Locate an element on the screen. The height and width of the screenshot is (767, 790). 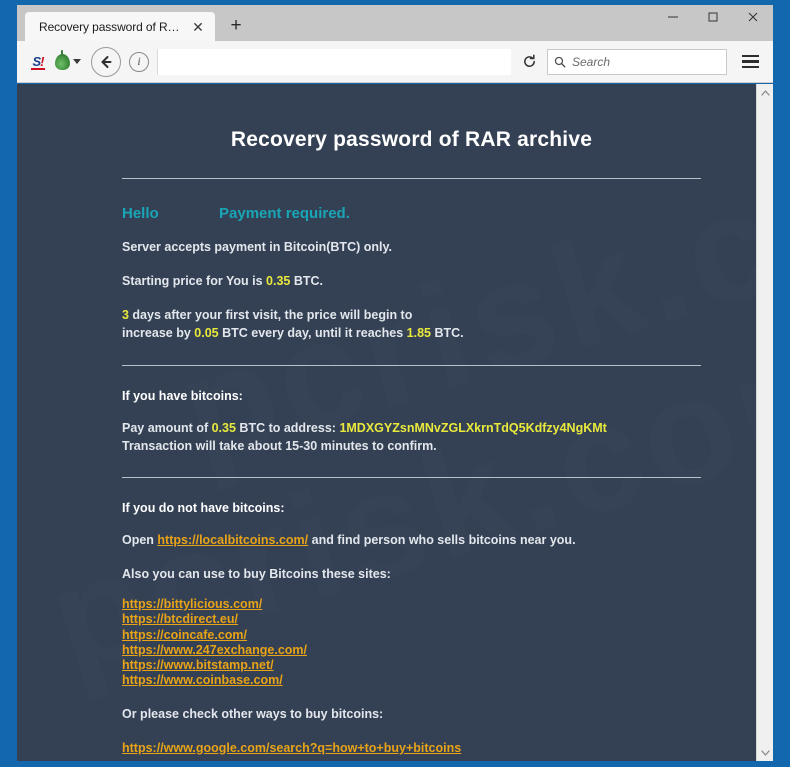
window-controls is located at coordinates (713, 23).